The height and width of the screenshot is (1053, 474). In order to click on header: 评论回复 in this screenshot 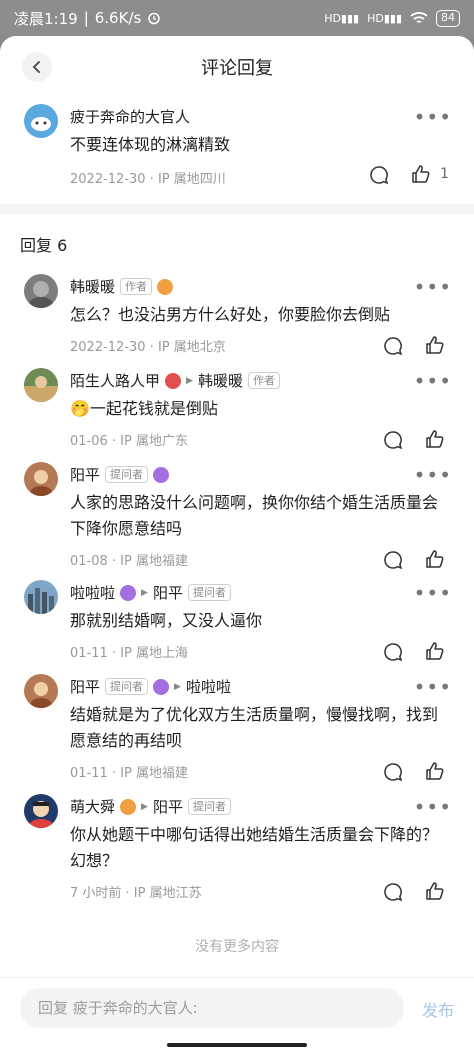, I will do `click(237, 67)`.